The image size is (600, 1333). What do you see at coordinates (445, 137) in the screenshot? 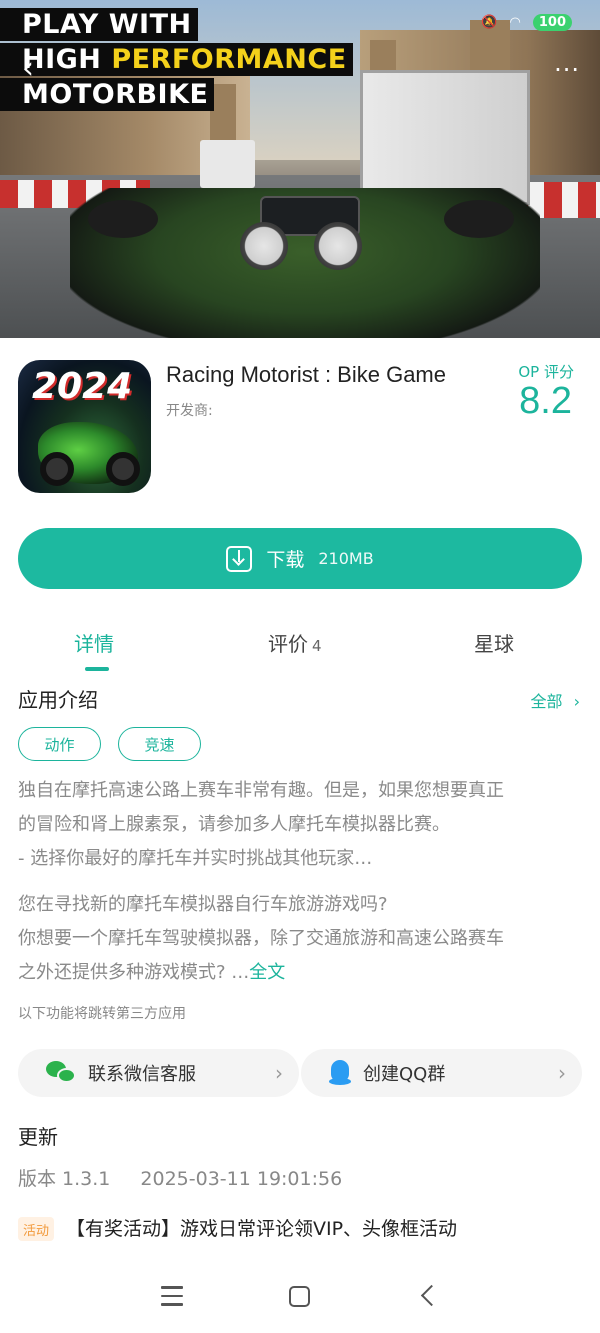
I see `hero-truck` at bounding box center [445, 137].